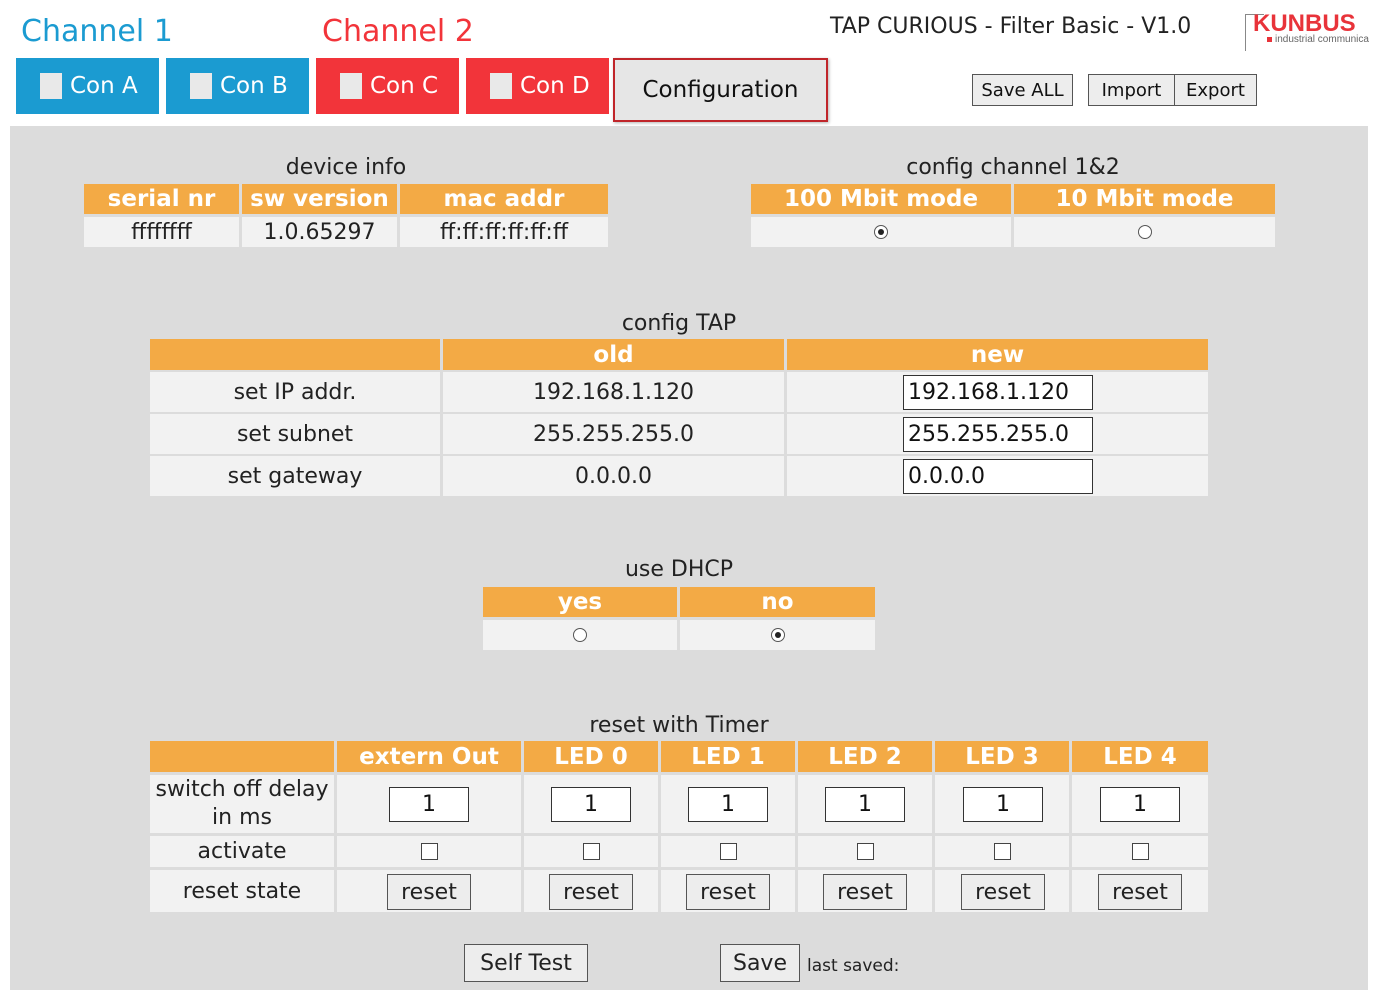 The image size is (1373, 990). I want to click on timer-title: reset with Timer, so click(679, 725).